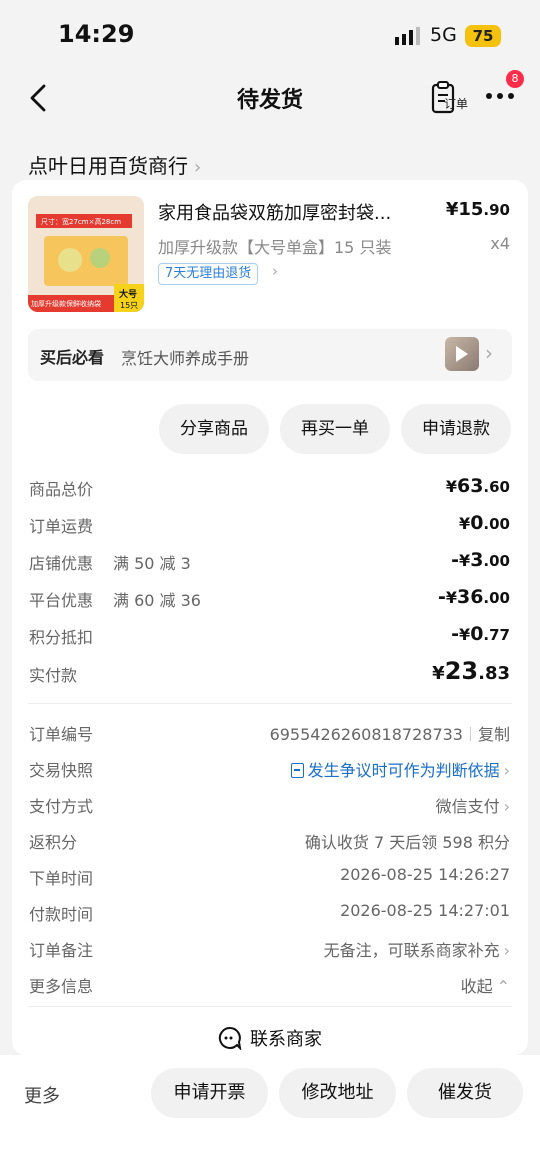 The image size is (540, 1168). I want to click on order-time: 2026-08-25 14:26:27, so click(425, 874).